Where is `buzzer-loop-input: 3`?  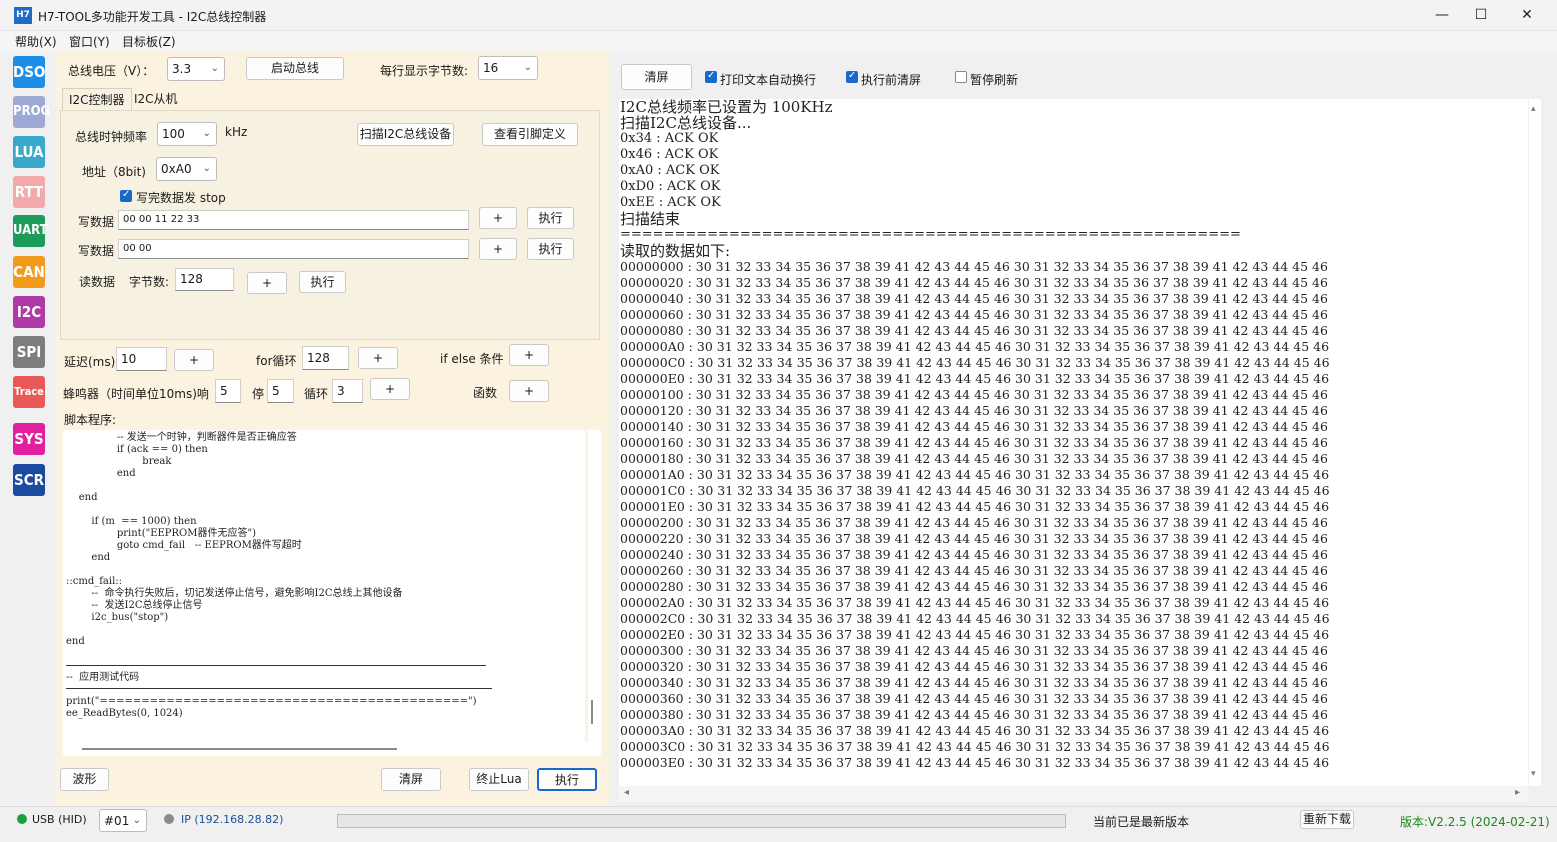
buzzer-loop-input: 3 is located at coordinates (347, 391).